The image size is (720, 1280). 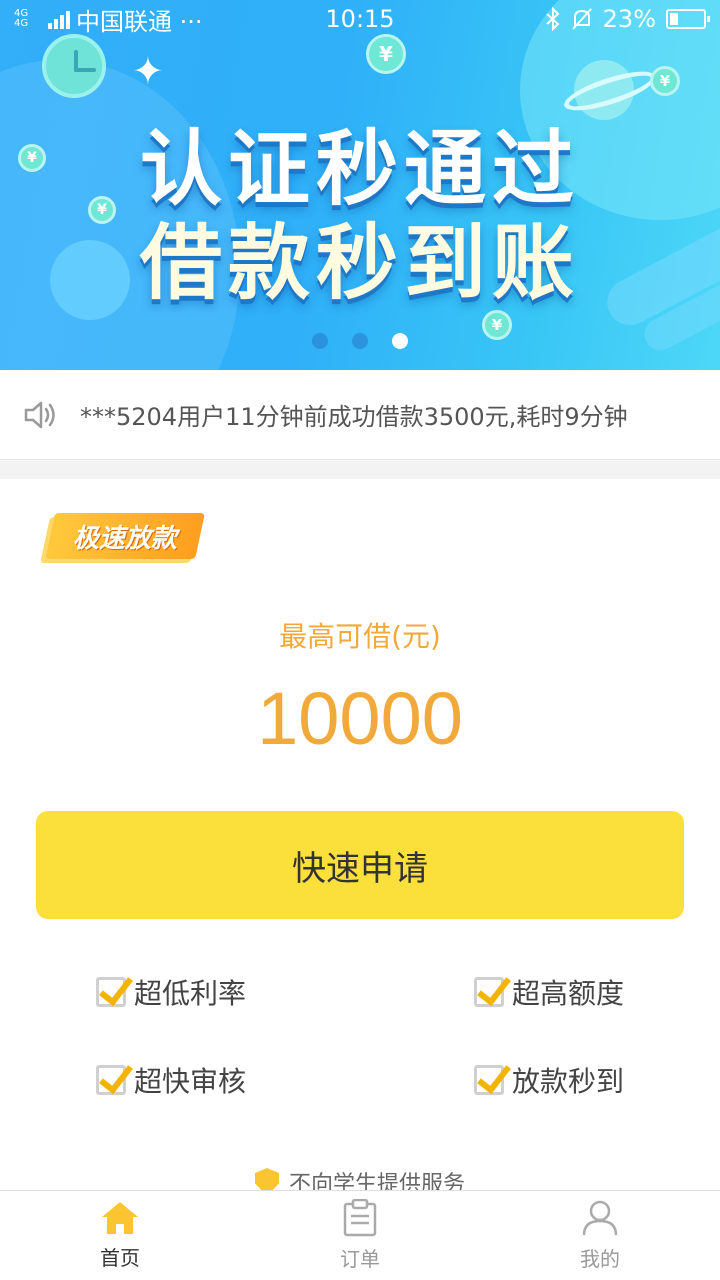 What do you see at coordinates (360, 1218) in the screenshot?
I see `clipboard-icon` at bounding box center [360, 1218].